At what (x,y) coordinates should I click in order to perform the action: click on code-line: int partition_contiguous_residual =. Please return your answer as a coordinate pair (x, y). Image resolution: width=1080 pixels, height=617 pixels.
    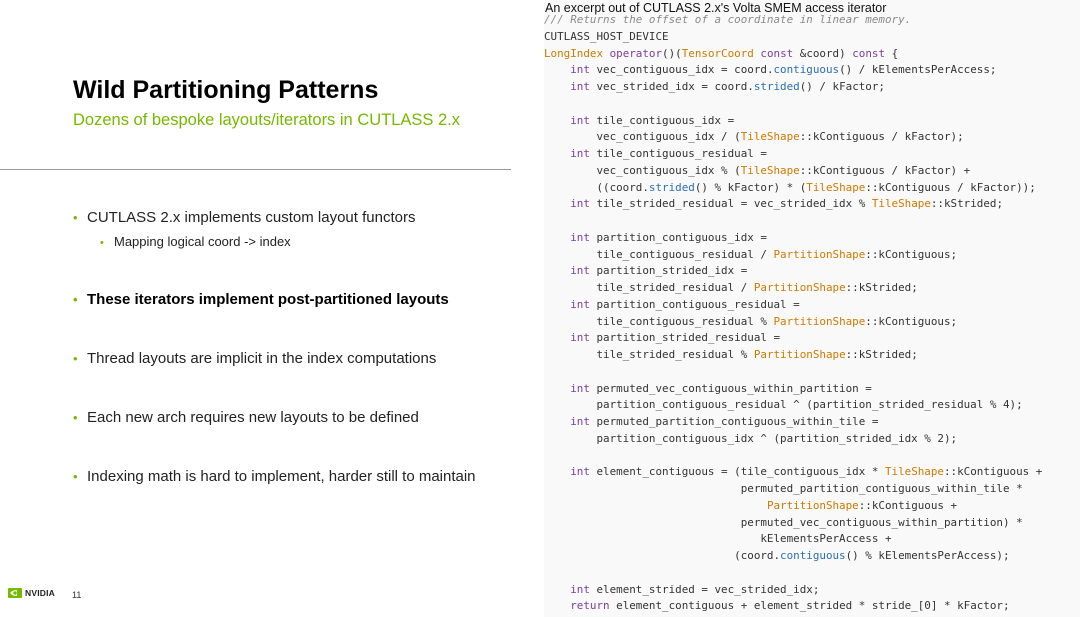
    Looking at the image, I should click on (793, 305).